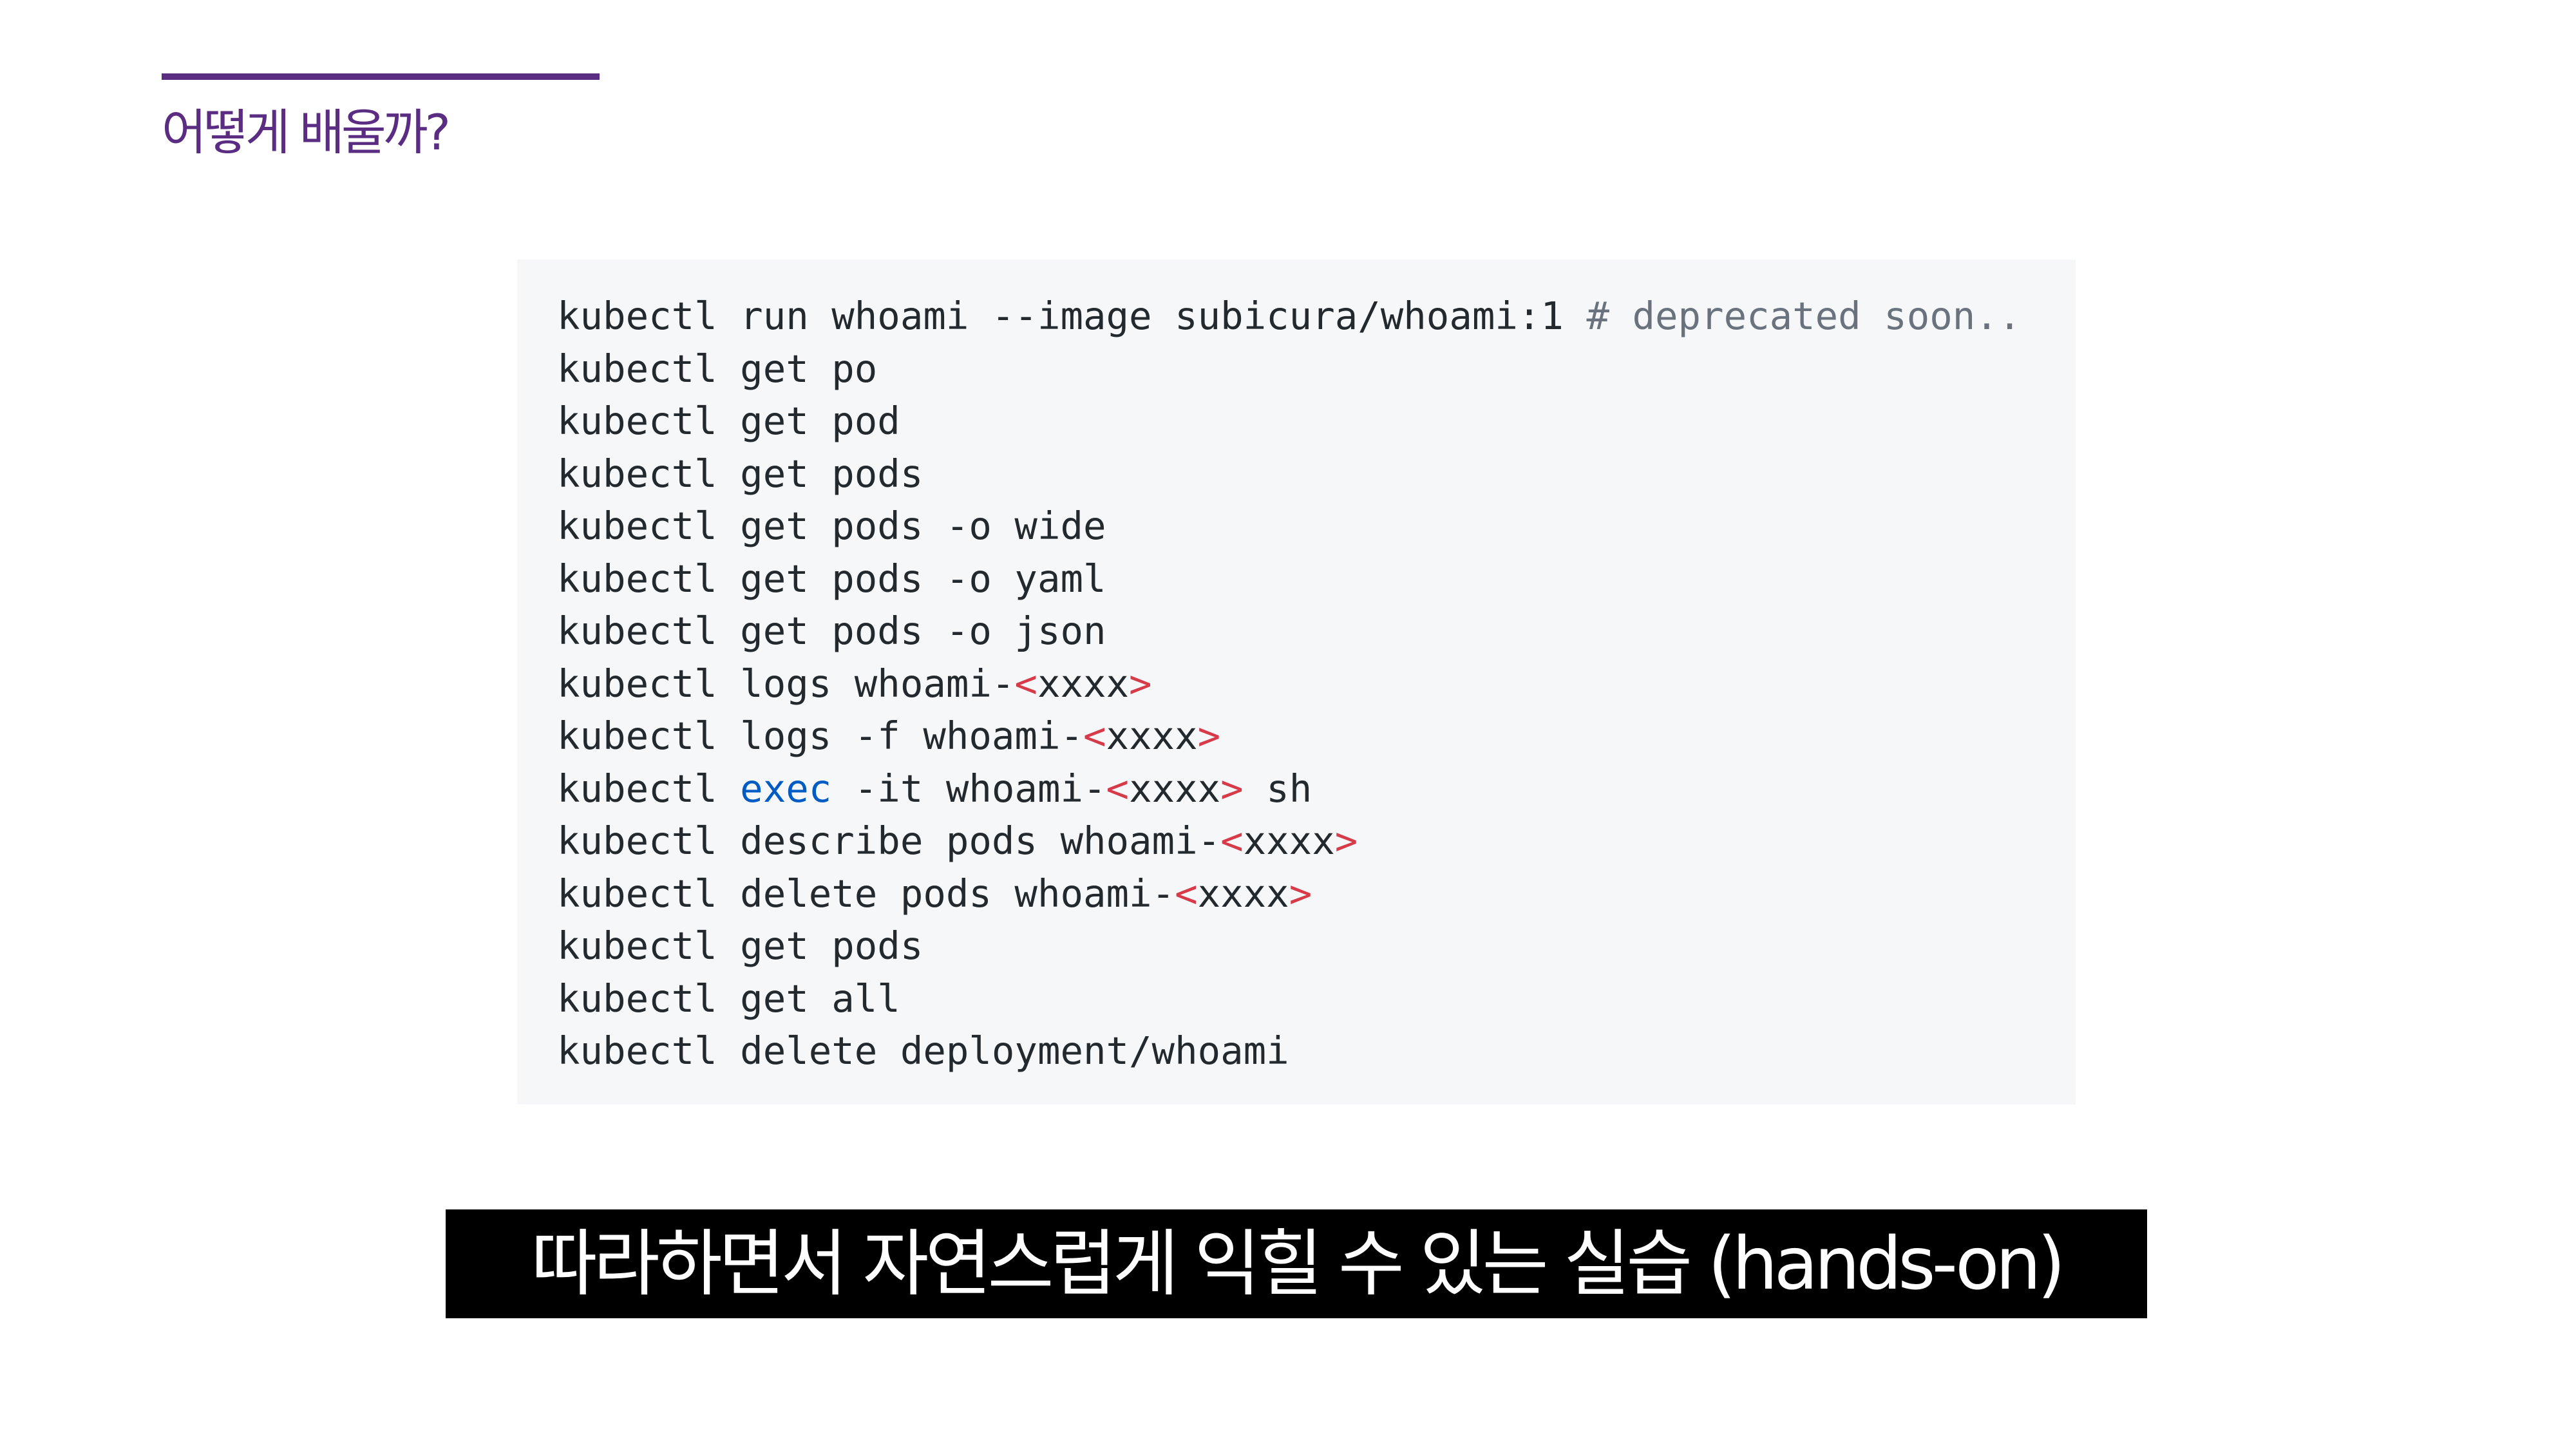 The width and height of the screenshot is (2576, 1449). Describe the element at coordinates (831, 578) in the screenshot. I see `code-token-plain: kubectl get pods -o yaml` at that location.